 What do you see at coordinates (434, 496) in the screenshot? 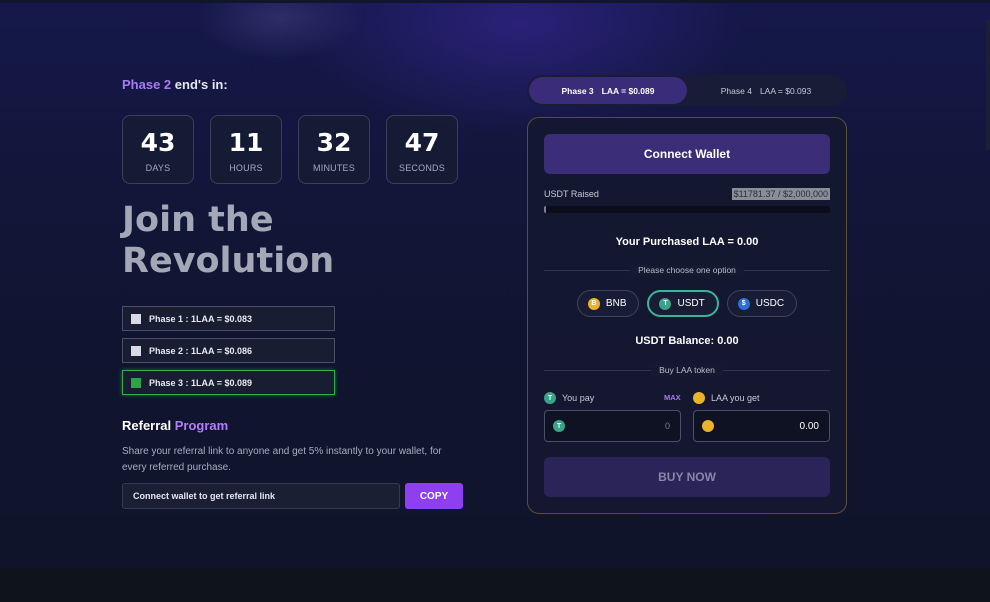
I see `copy-button: COPY` at bounding box center [434, 496].